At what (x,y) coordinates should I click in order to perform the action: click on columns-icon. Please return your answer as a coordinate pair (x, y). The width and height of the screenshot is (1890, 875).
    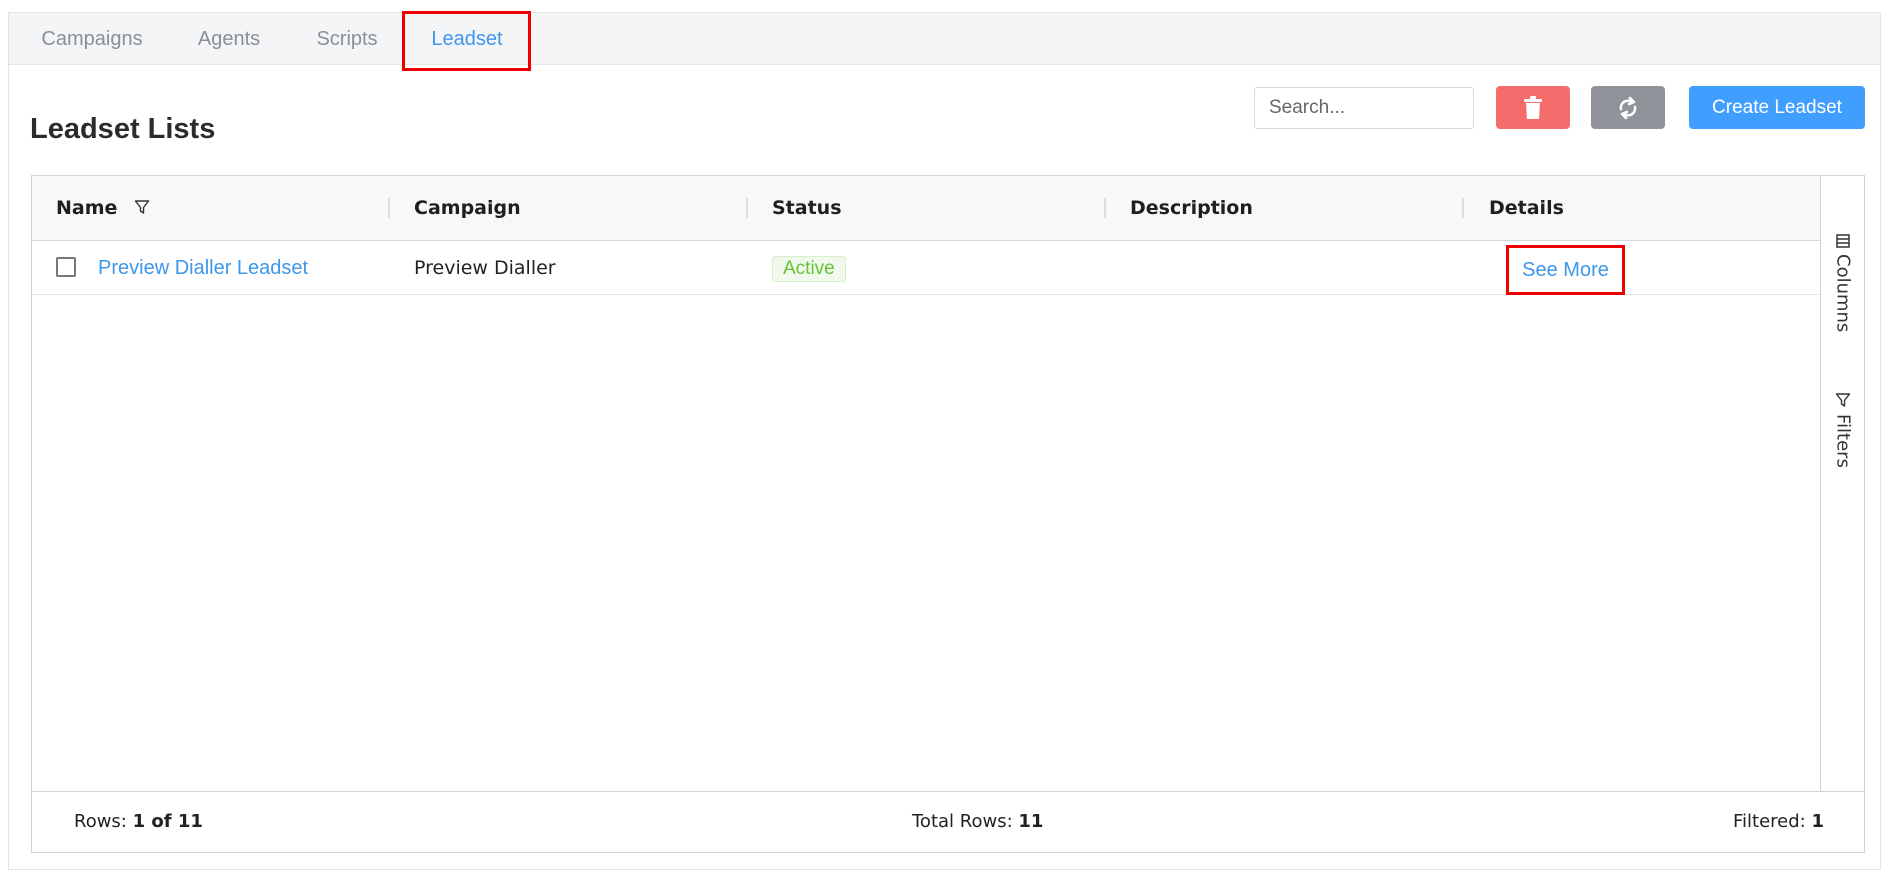
    Looking at the image, I should click on (1843, 241).